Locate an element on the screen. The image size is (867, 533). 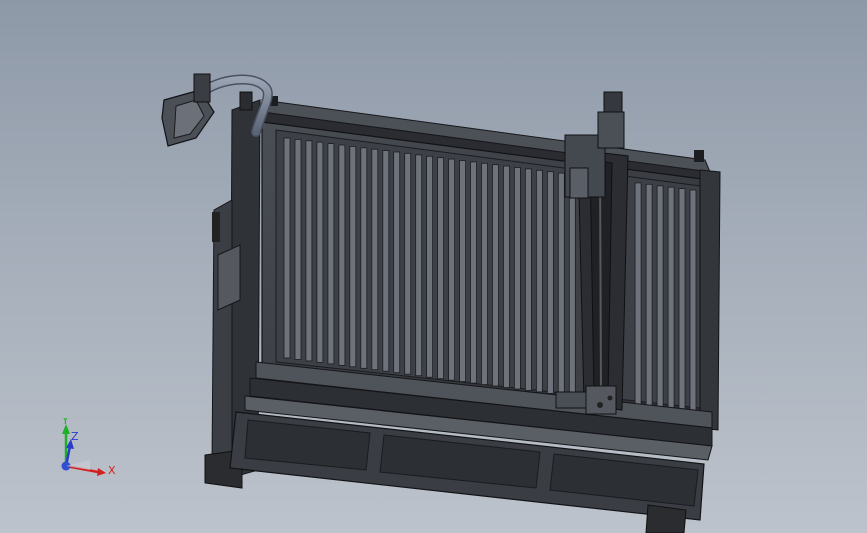
z-axis-label: Z is located at coordinates (75, 436).